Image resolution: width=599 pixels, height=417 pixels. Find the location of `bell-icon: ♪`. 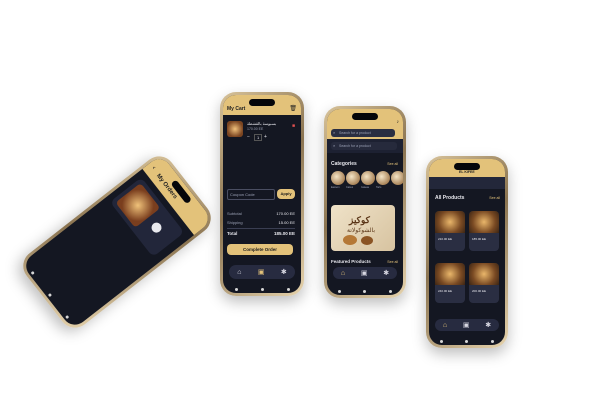

bell-icon: ♪ is located at coordinates (398, 122).